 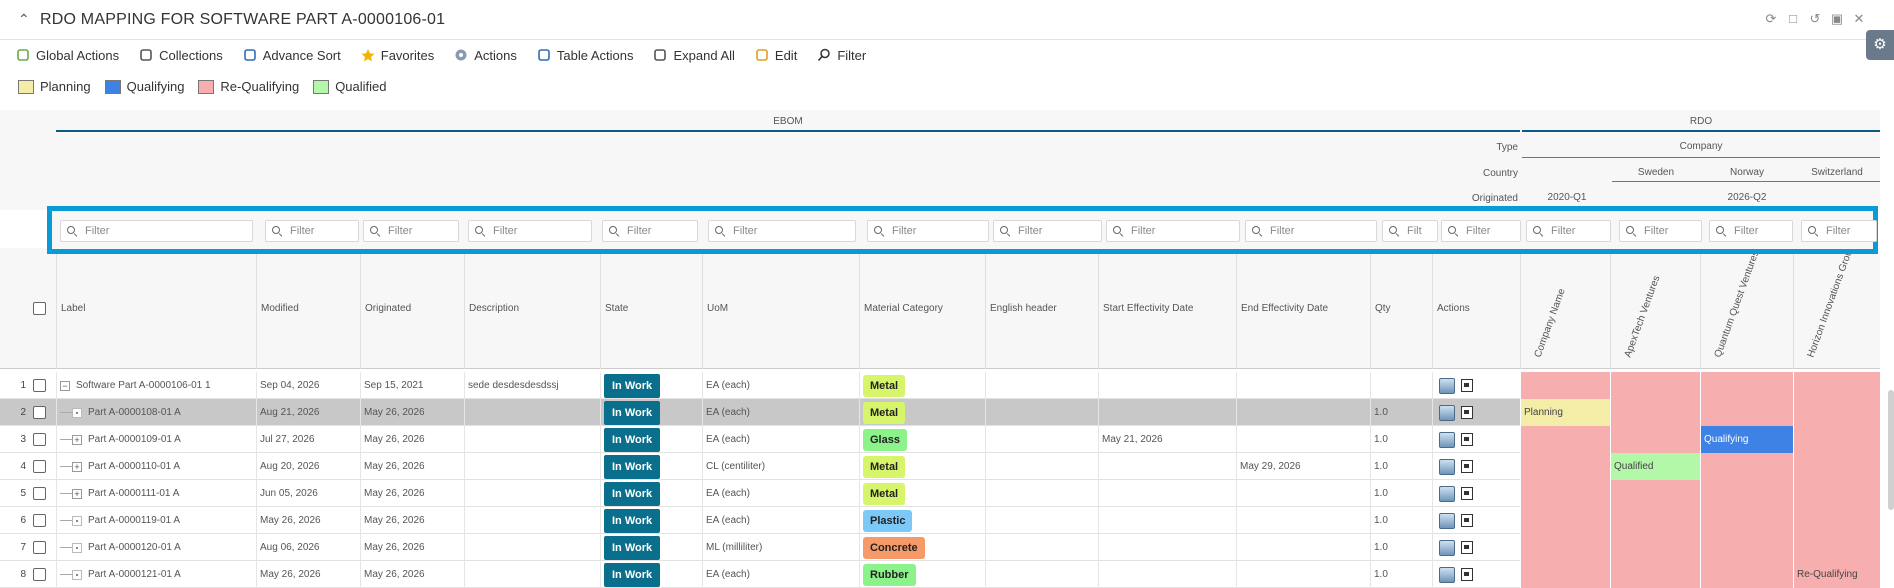 What do you see at coordinates (134, 466) in the screenshot?
I see `row-label: Part A-0000110-01 A` at bounding box center [134, 466].